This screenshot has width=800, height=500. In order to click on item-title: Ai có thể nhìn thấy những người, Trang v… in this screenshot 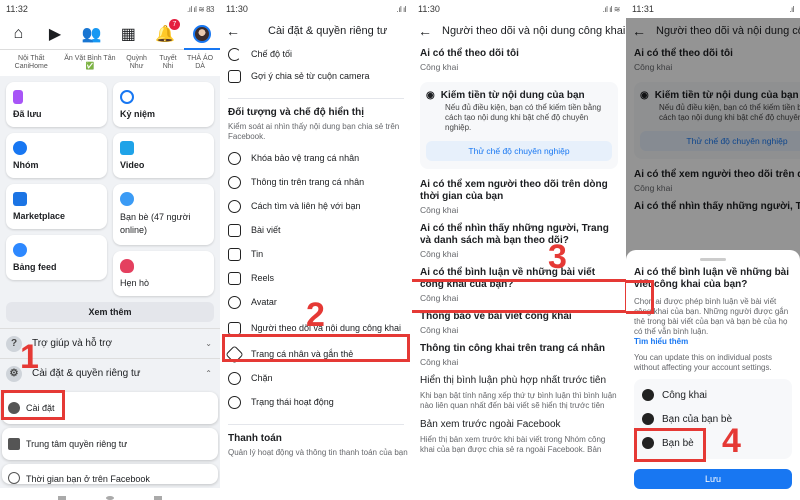, I will do `click(514, 234)`.